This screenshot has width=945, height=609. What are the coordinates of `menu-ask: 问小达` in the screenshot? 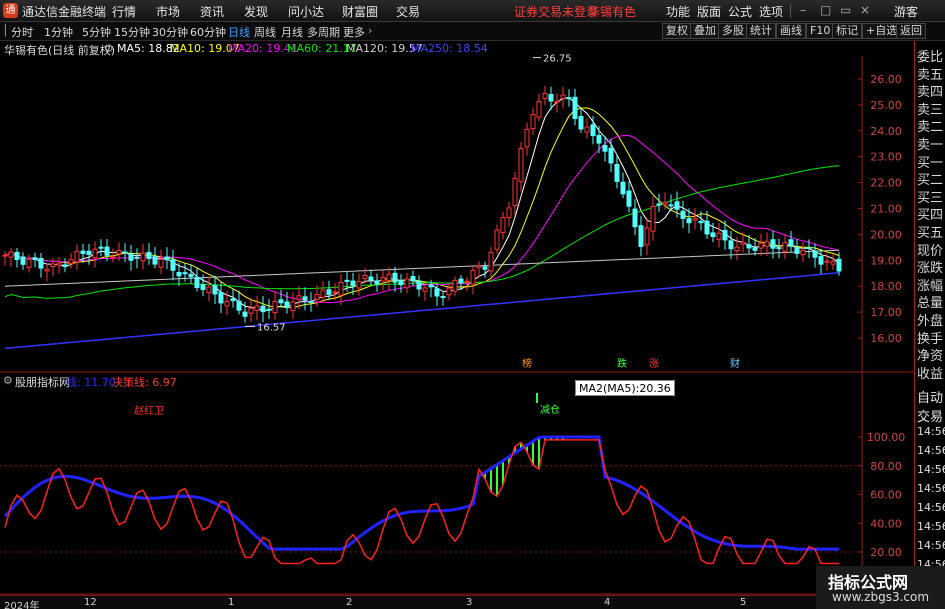 It's located at (306, 11).